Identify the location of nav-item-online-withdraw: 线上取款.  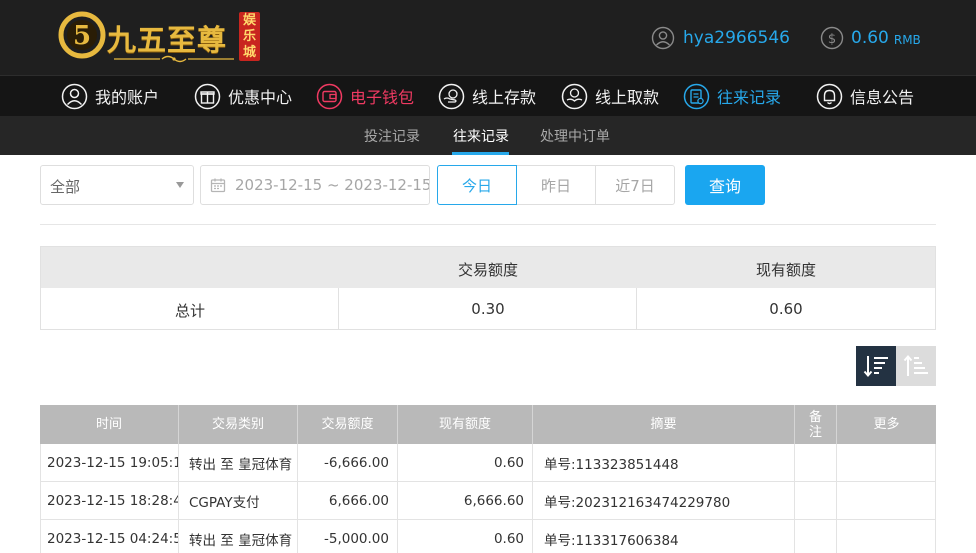
(610, 96).